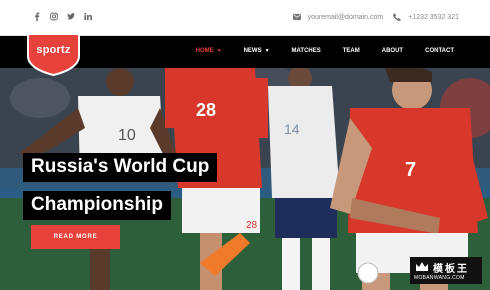 The image size is (490, 290). I want to click on nav-item-label: TEAM, so click(351, 51).